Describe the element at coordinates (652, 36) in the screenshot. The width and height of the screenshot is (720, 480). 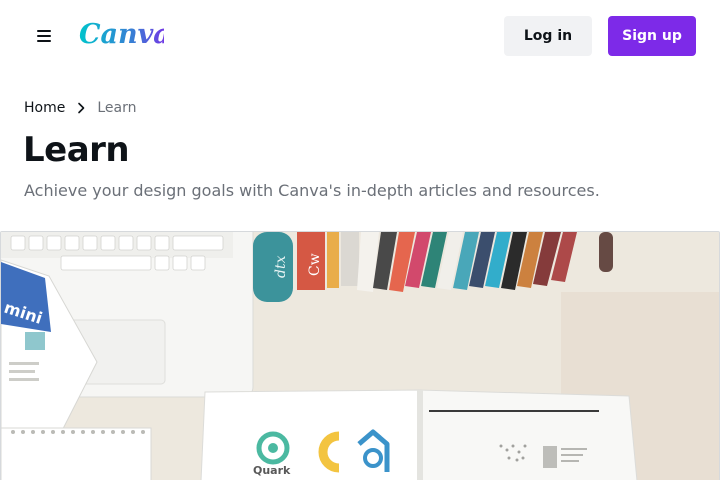
I see `signup-button: Sign up` at that location.